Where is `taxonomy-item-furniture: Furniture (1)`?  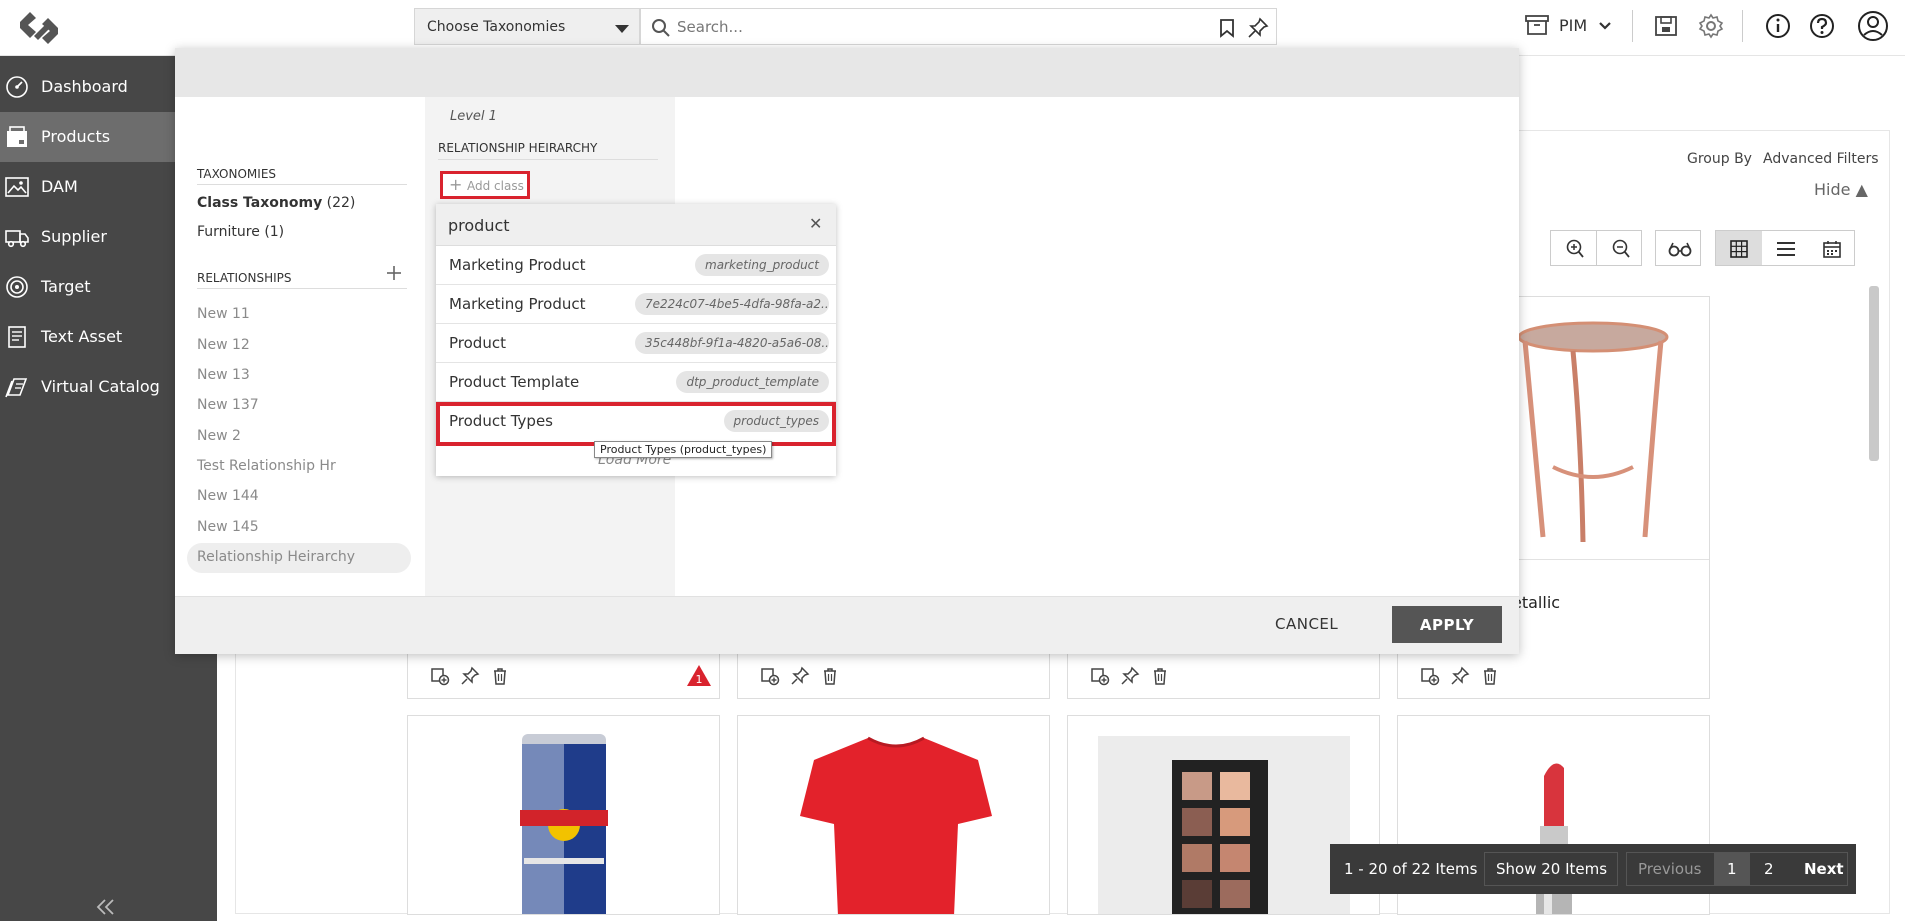
taxonomy-item-furniture: Furniture (1) is located at coordinates (240, 232).